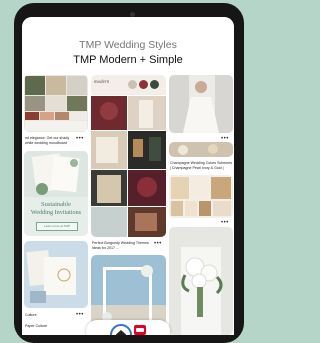  I want to click on pin-caption: Culture, so click(31, 315).